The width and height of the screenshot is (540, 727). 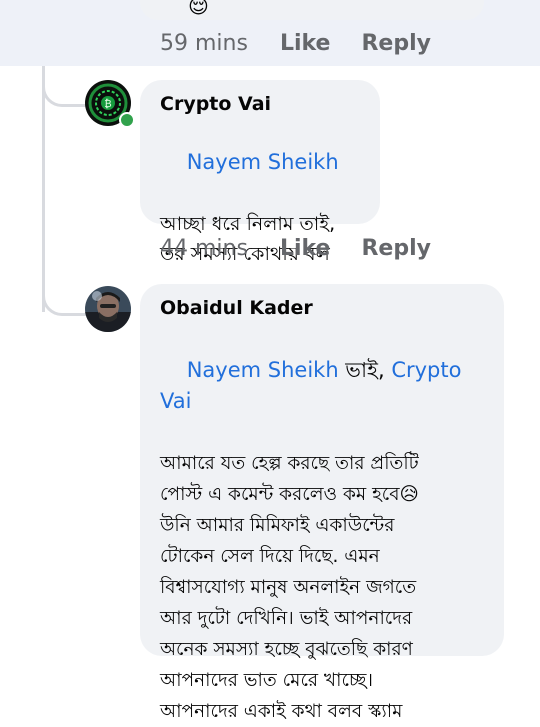 I want to click on comment-mentions: Nayem Sheikh ভাই, Crypto Vai, so click(x=322, y=386).